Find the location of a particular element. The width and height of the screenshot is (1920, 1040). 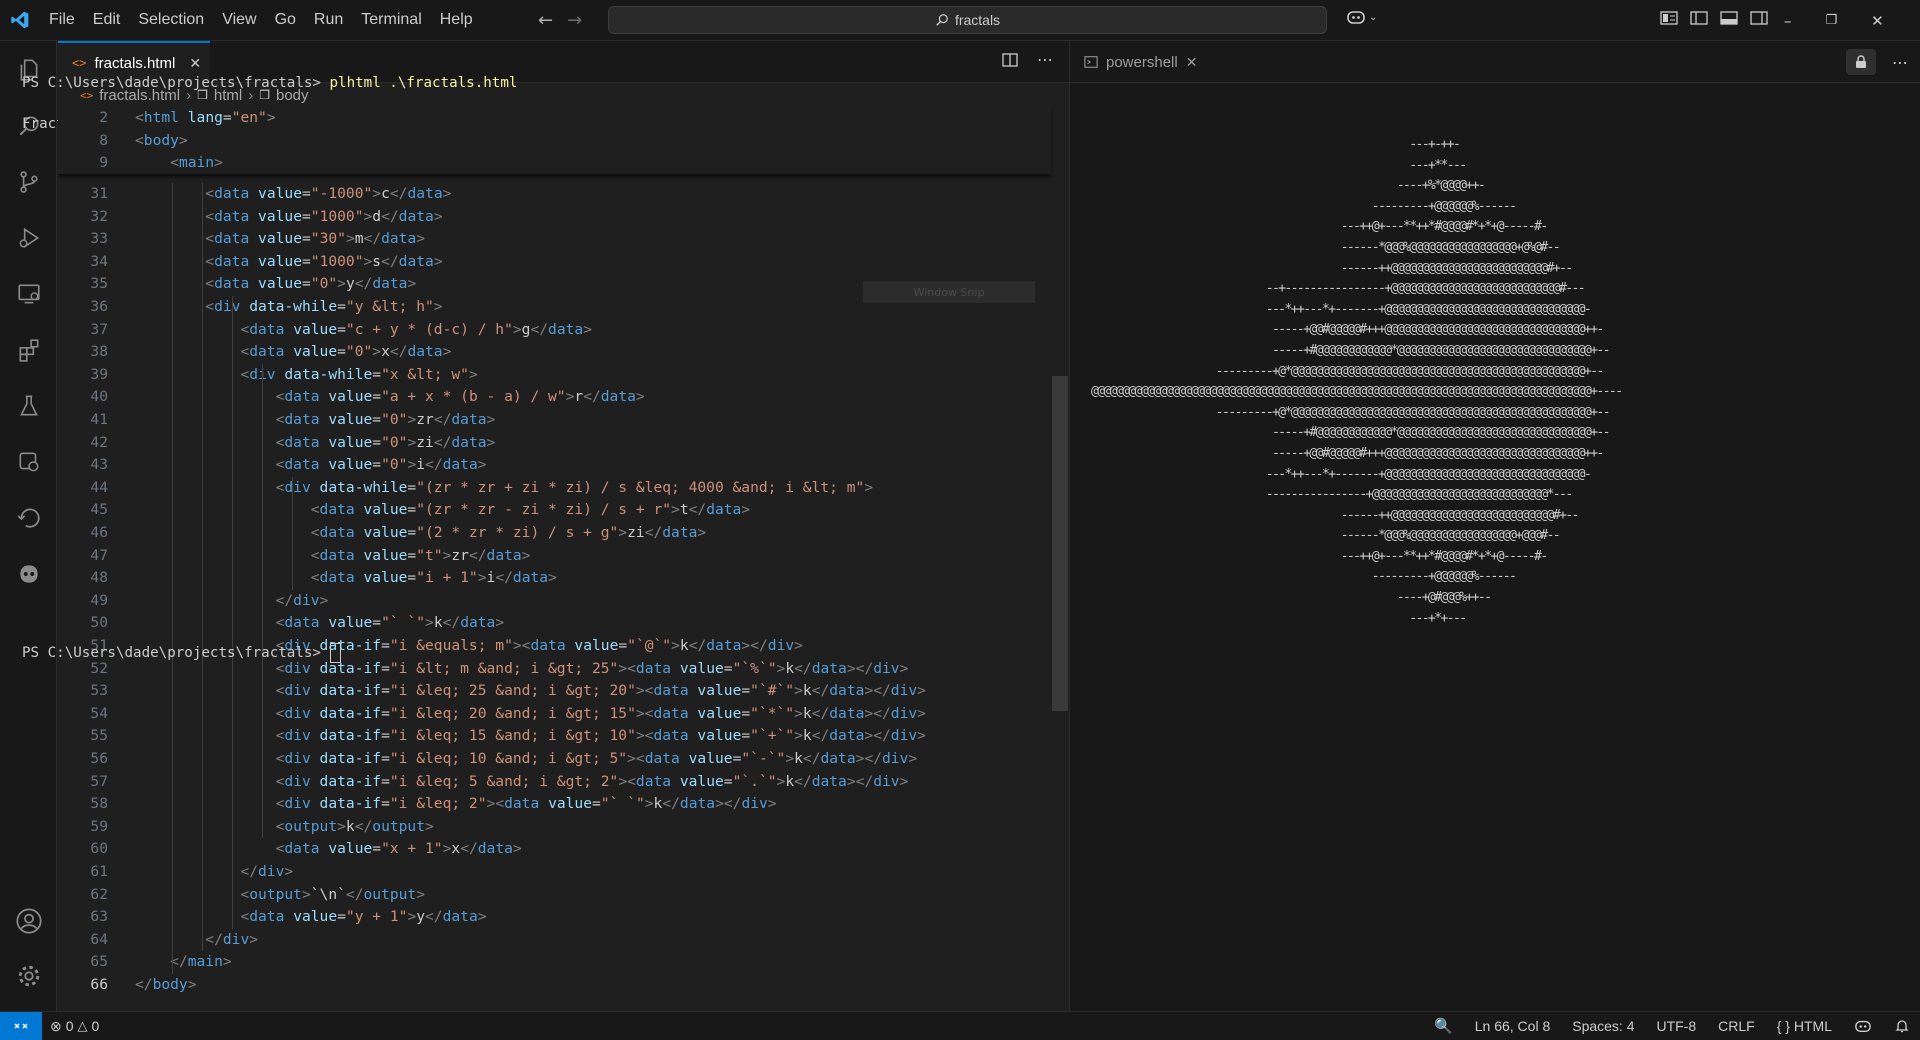

menu-run: Run is located at coordinates (328, 20).